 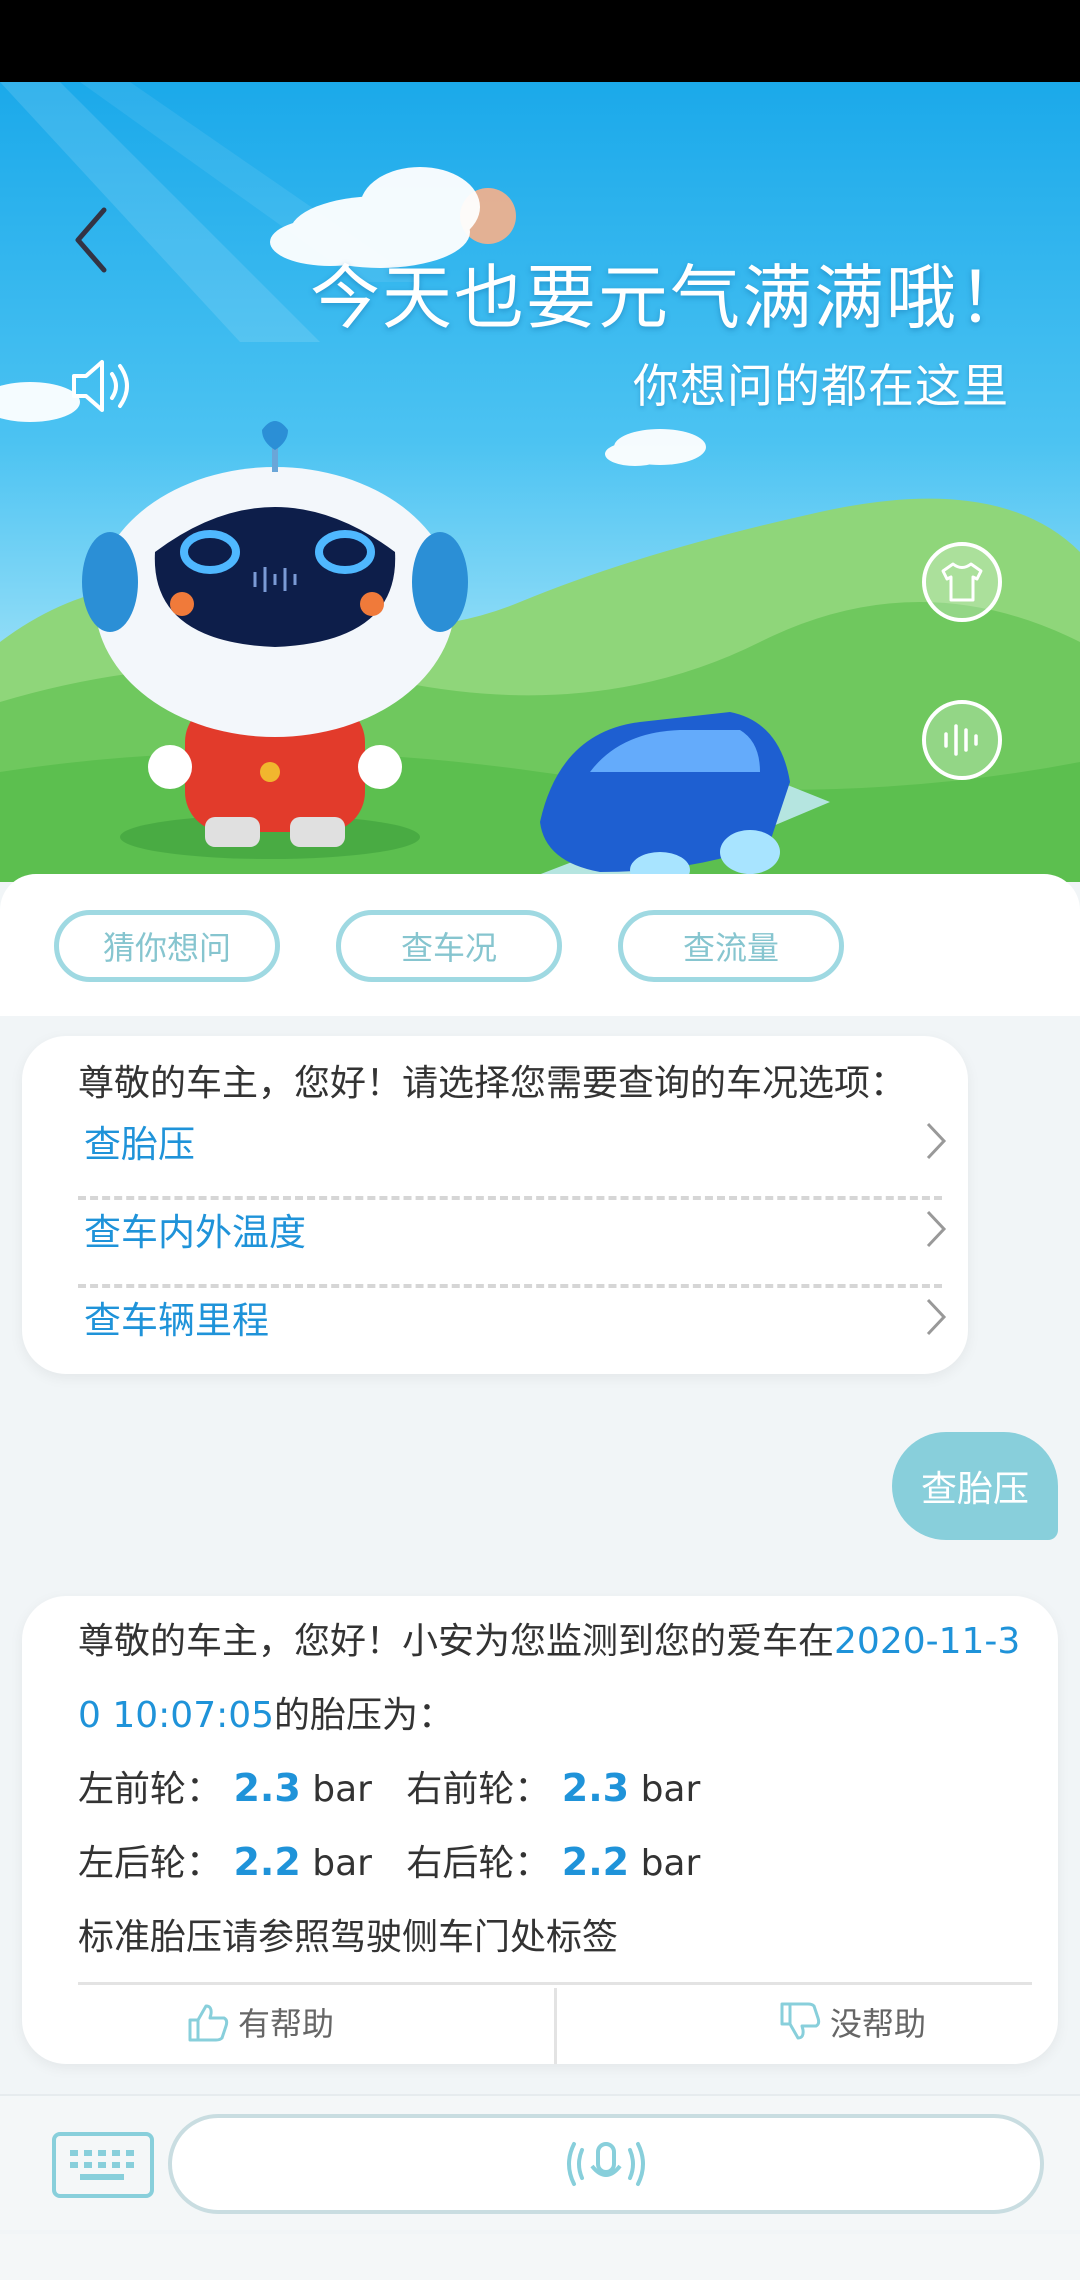 What do you see at coordinates (520, 1141) in the screenshot?
I see `option-tire-pressure: 查胎压` at bounding box center [520, 1141].